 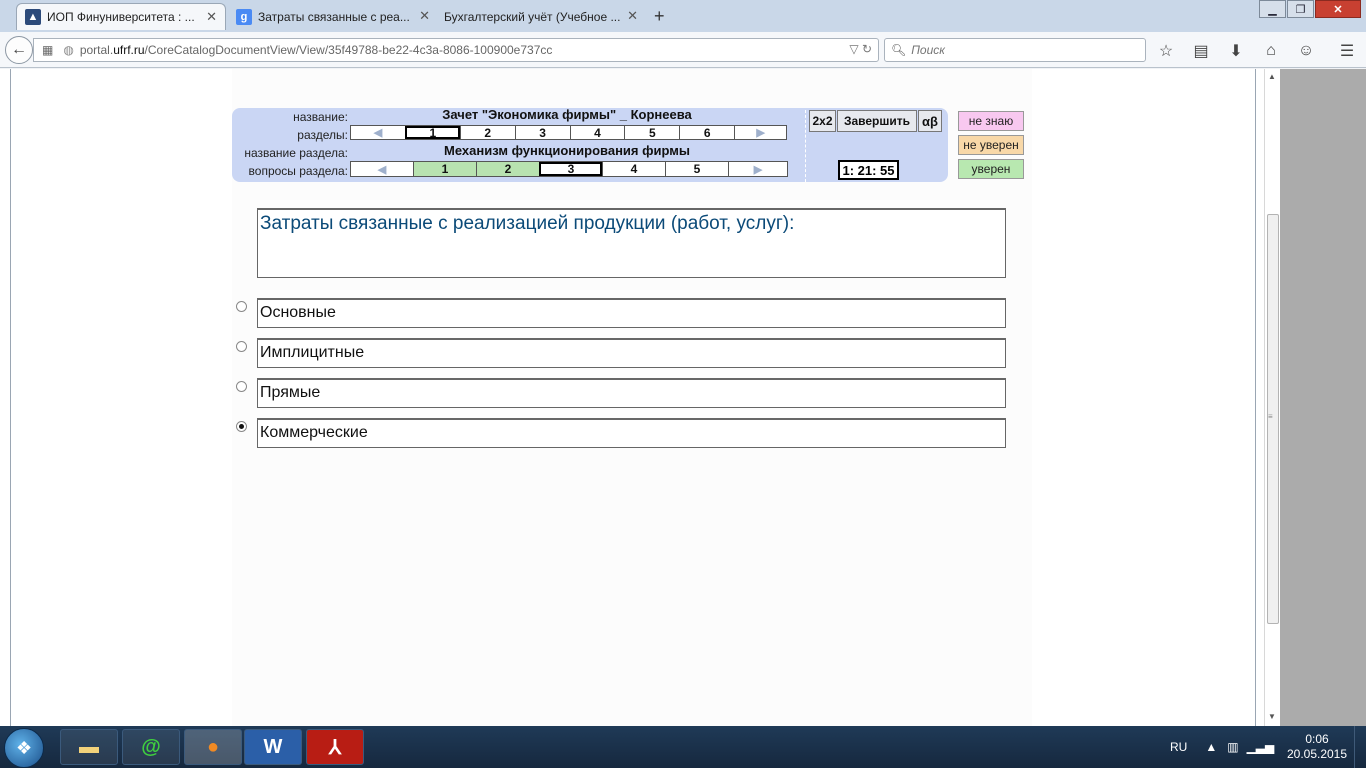 What do you see at coordinates (48, 50) in the screenshot?
I see `tile-icon: ▦` at bounding box center [48, 50].